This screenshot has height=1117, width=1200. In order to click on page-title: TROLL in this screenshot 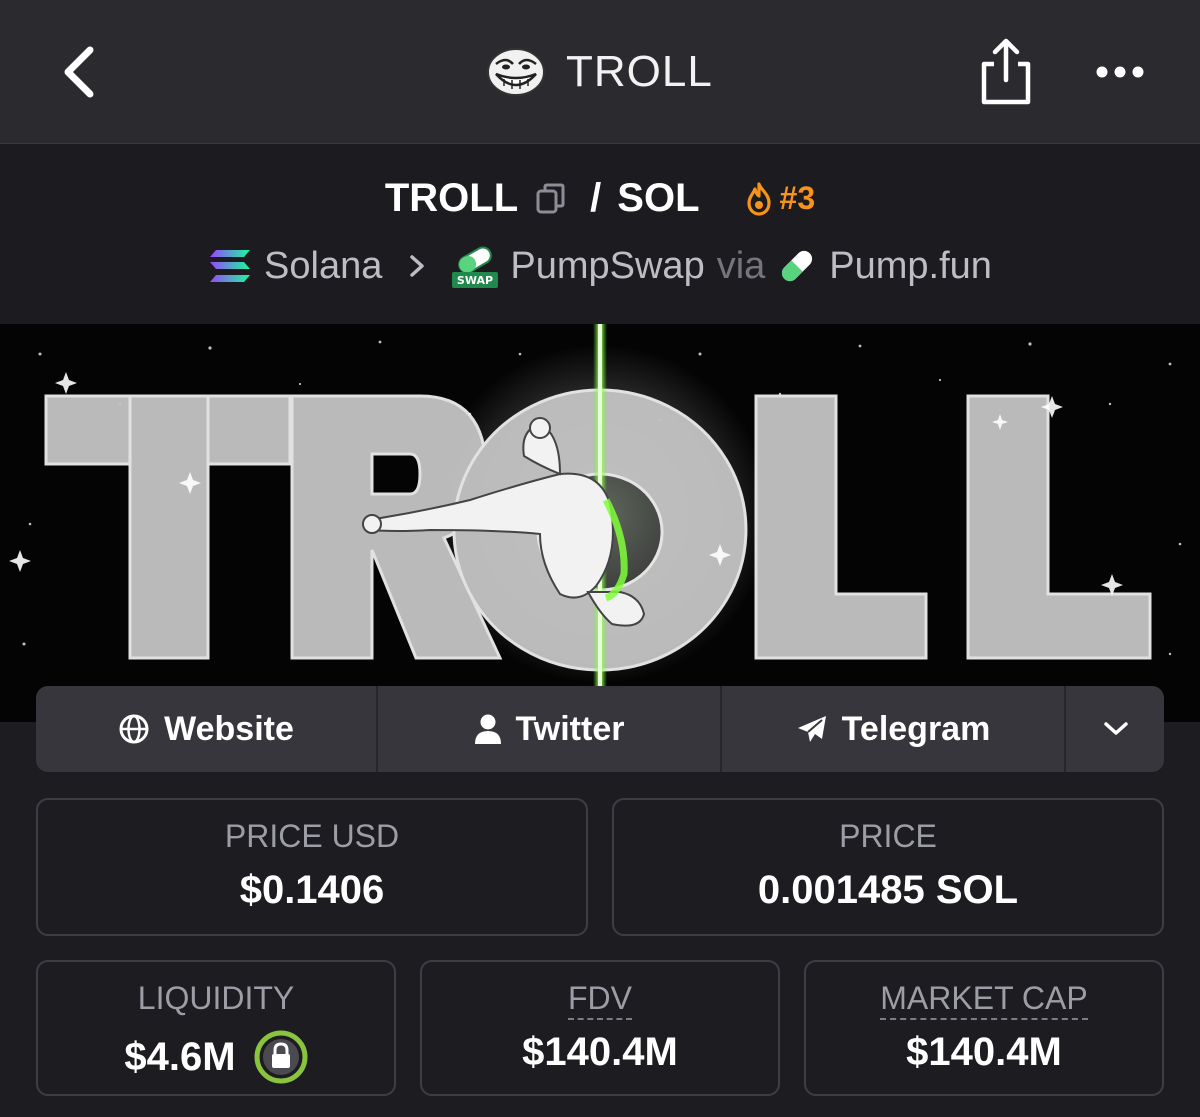, I will do `click(639, 71)`.